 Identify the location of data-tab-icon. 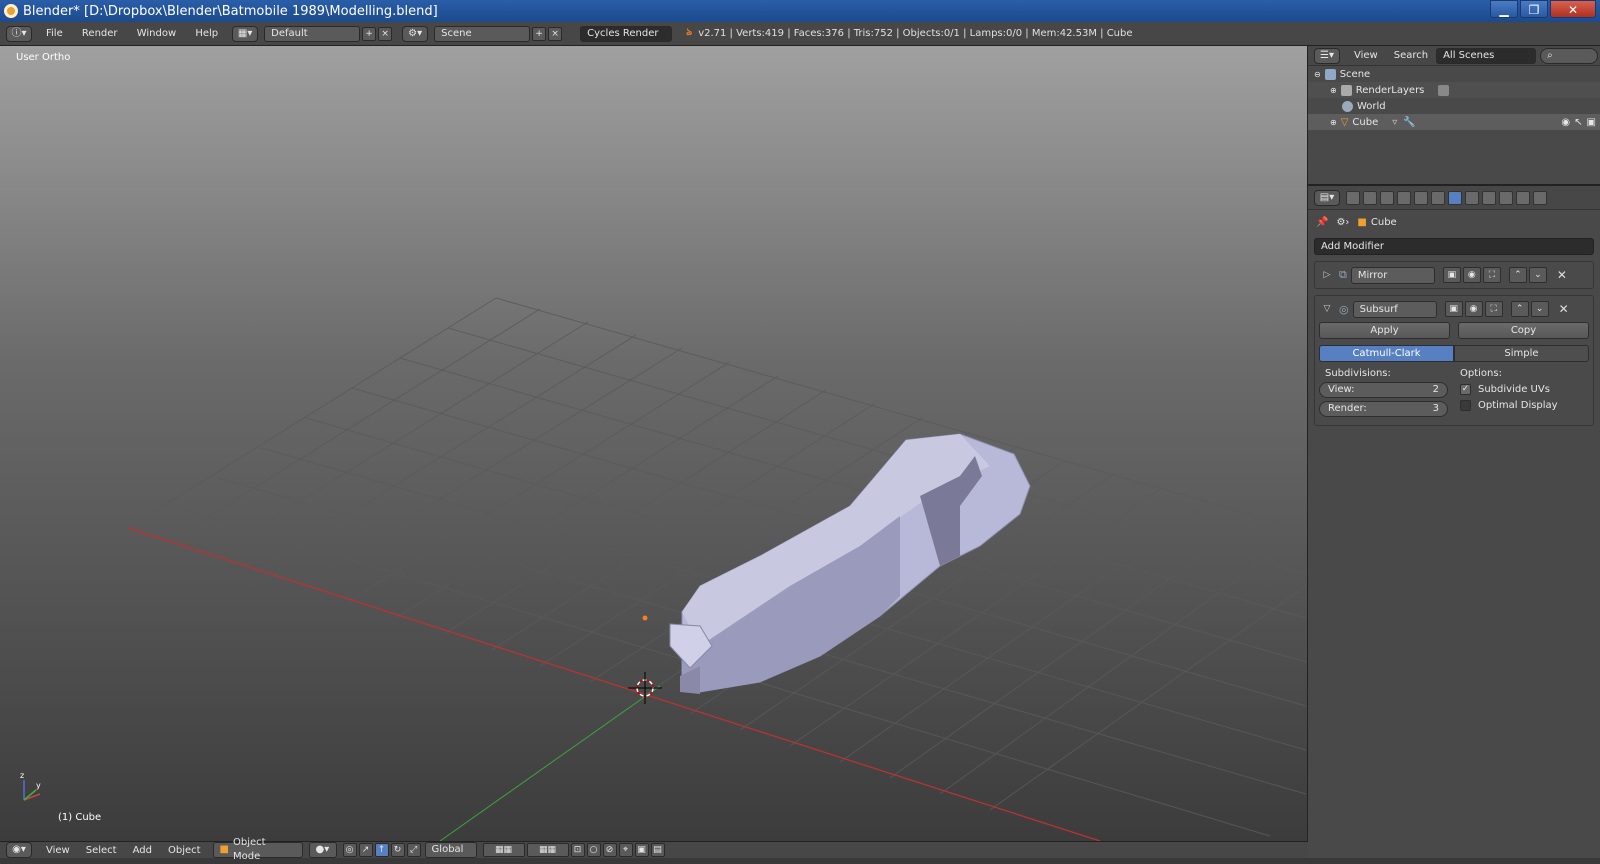
(1472, 197).